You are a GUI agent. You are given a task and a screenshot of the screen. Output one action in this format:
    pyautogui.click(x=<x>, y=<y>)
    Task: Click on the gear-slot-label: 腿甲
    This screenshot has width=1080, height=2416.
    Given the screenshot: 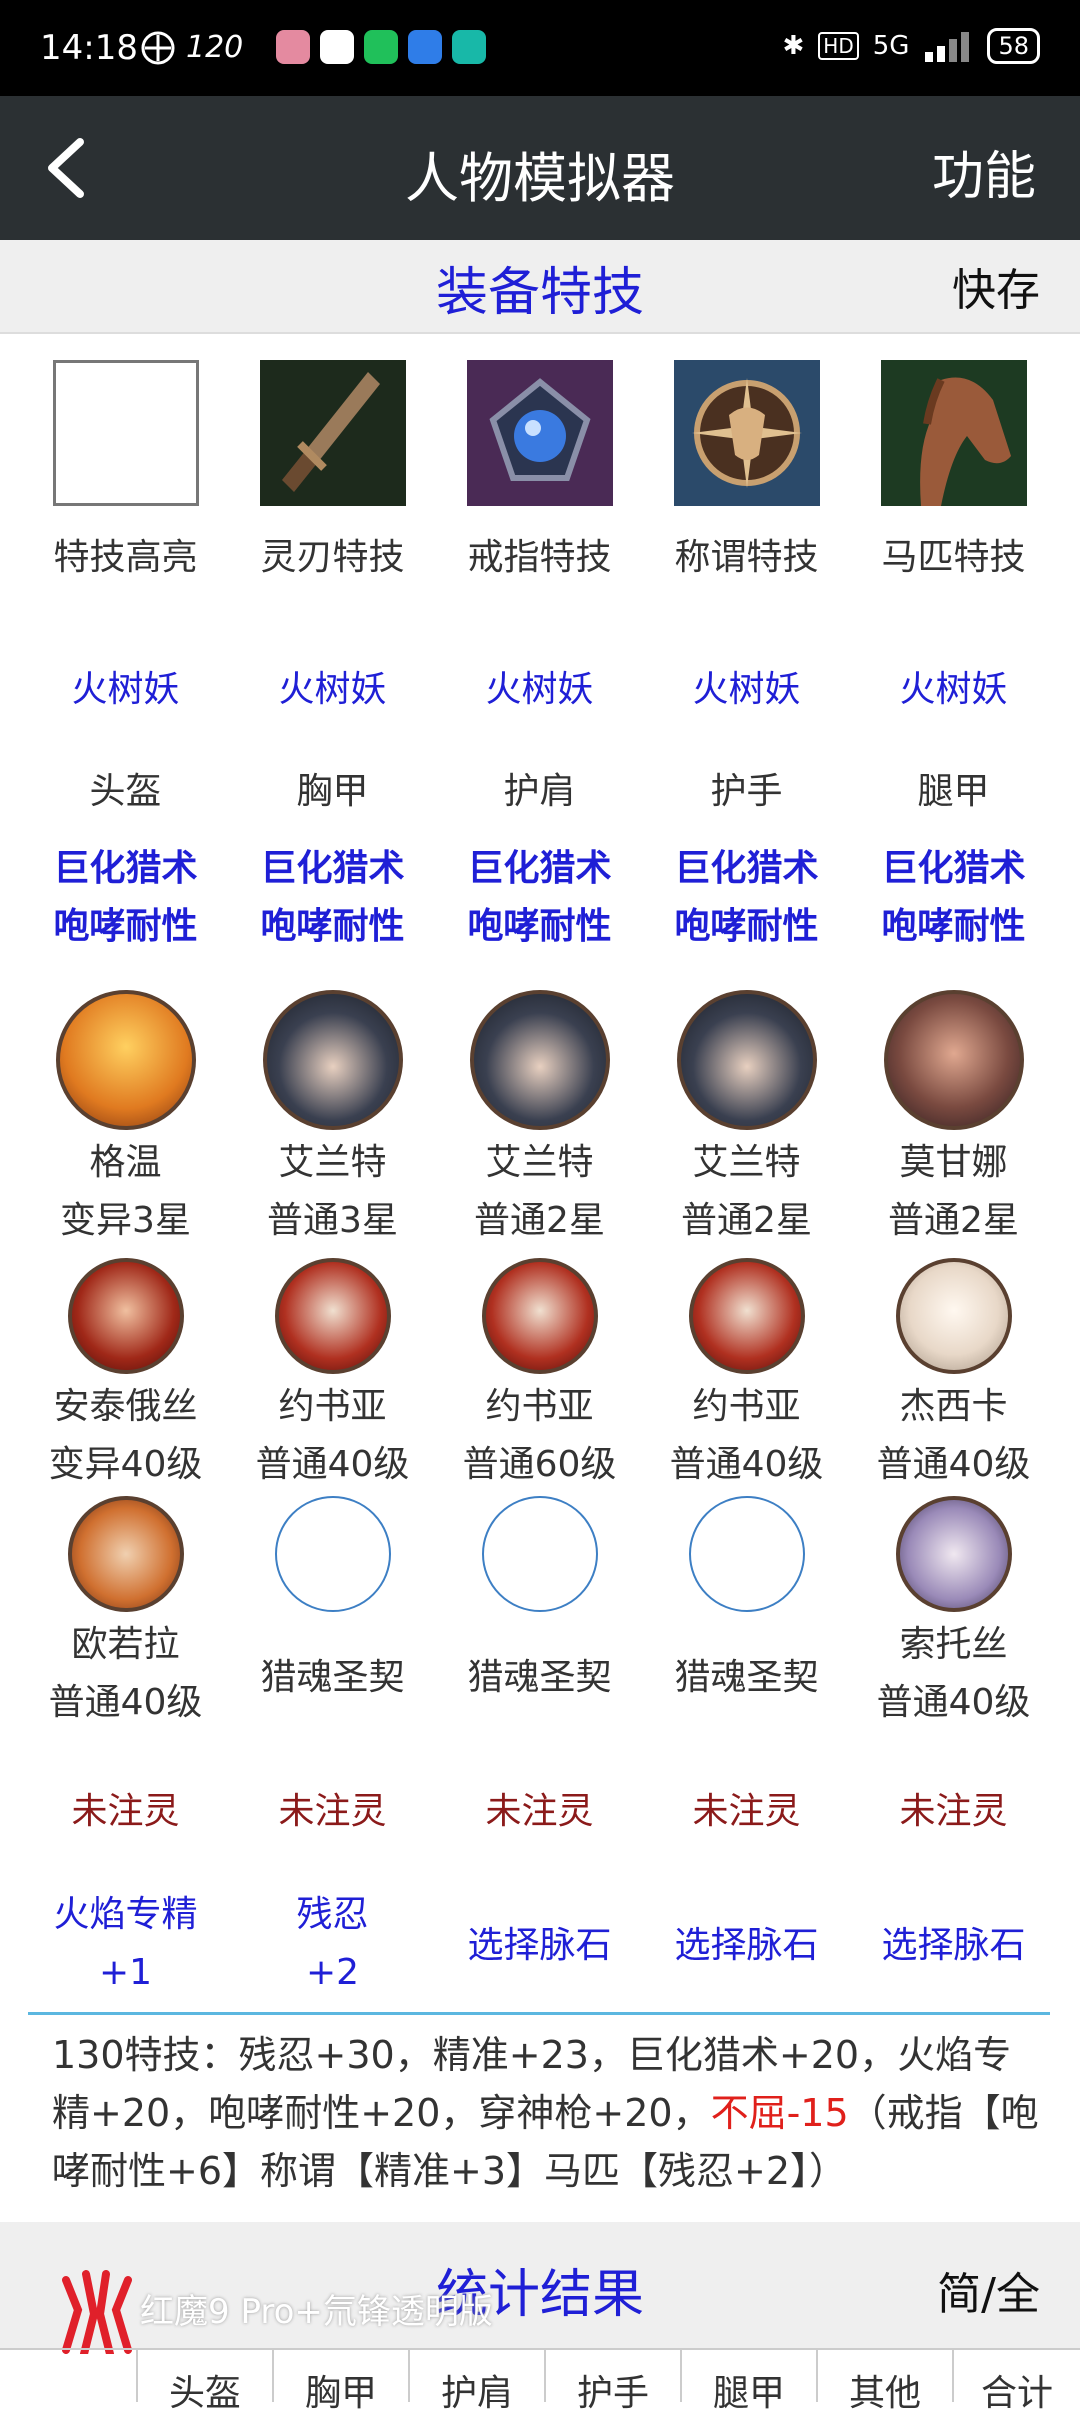 What is the action you would take?
    pyautogui.click(x=953, y=791)
    